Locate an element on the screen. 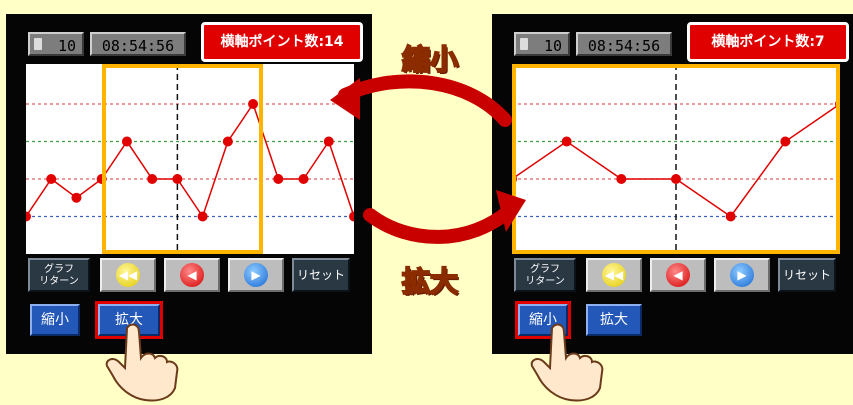 The image size is (853, 405). enlarge-label: 拡大 is located at coordinates (430, 281).